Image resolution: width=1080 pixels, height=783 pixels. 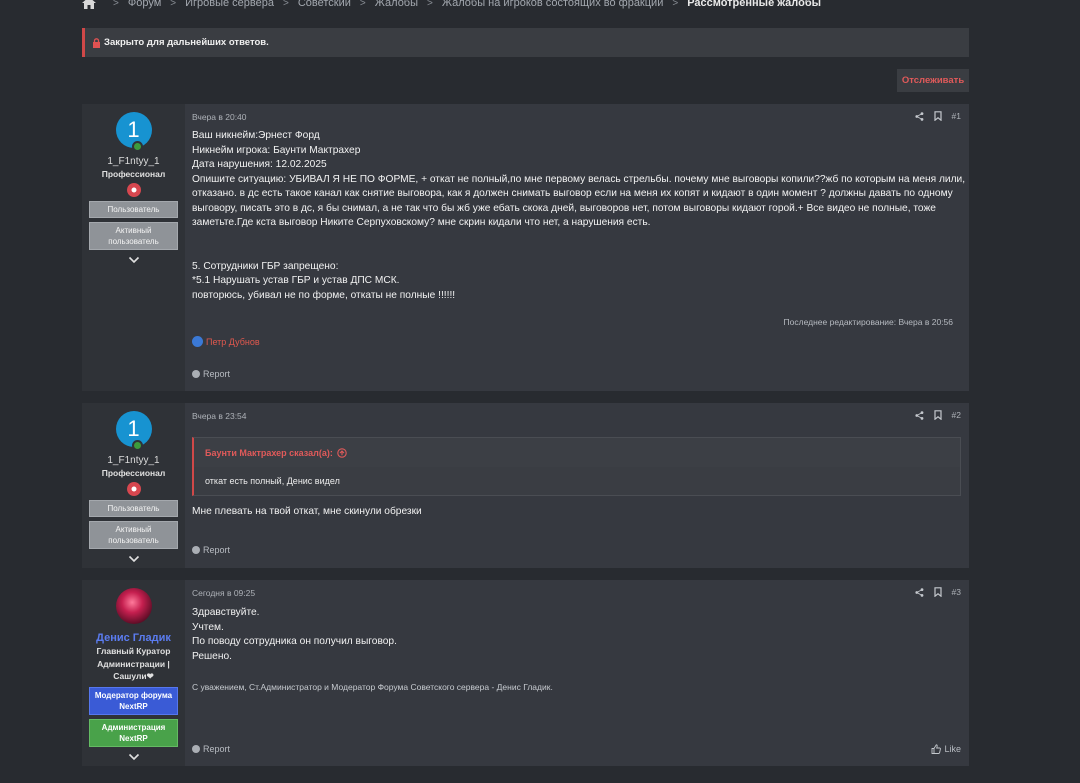 What do you see at coordinates (133, 700) in the screenshot?
I see `user-banner: Модератор форума NextRP` at bounding box center [133, 700].